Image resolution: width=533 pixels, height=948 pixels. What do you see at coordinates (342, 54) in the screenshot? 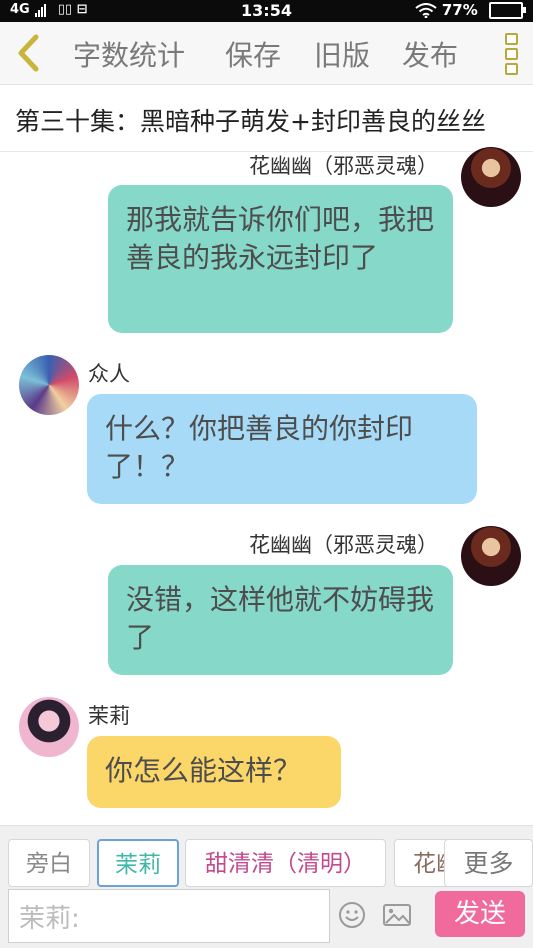
I see `old-version-button: 旧版` at bounding box center [342, 54].